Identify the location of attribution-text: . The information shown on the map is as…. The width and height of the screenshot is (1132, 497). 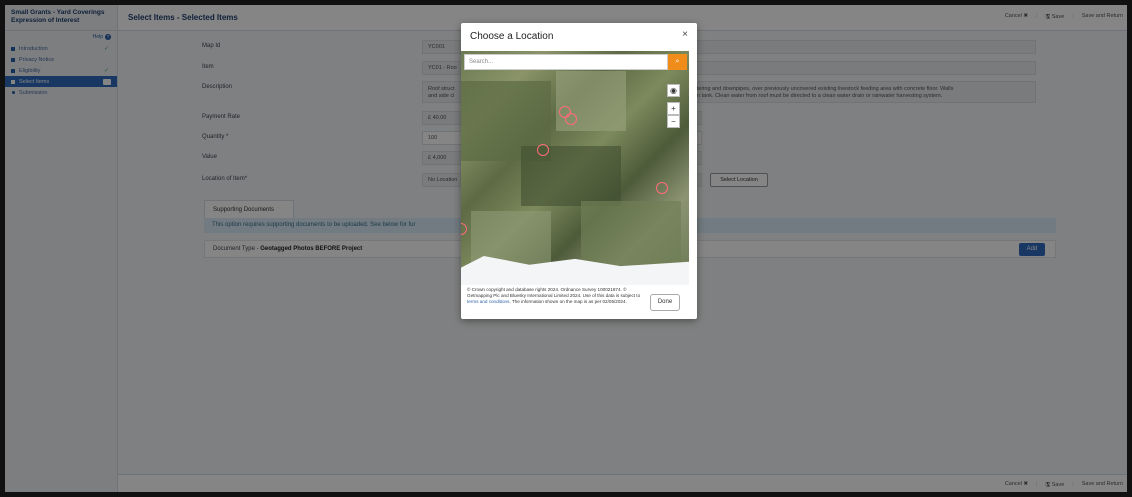
(568, 301).